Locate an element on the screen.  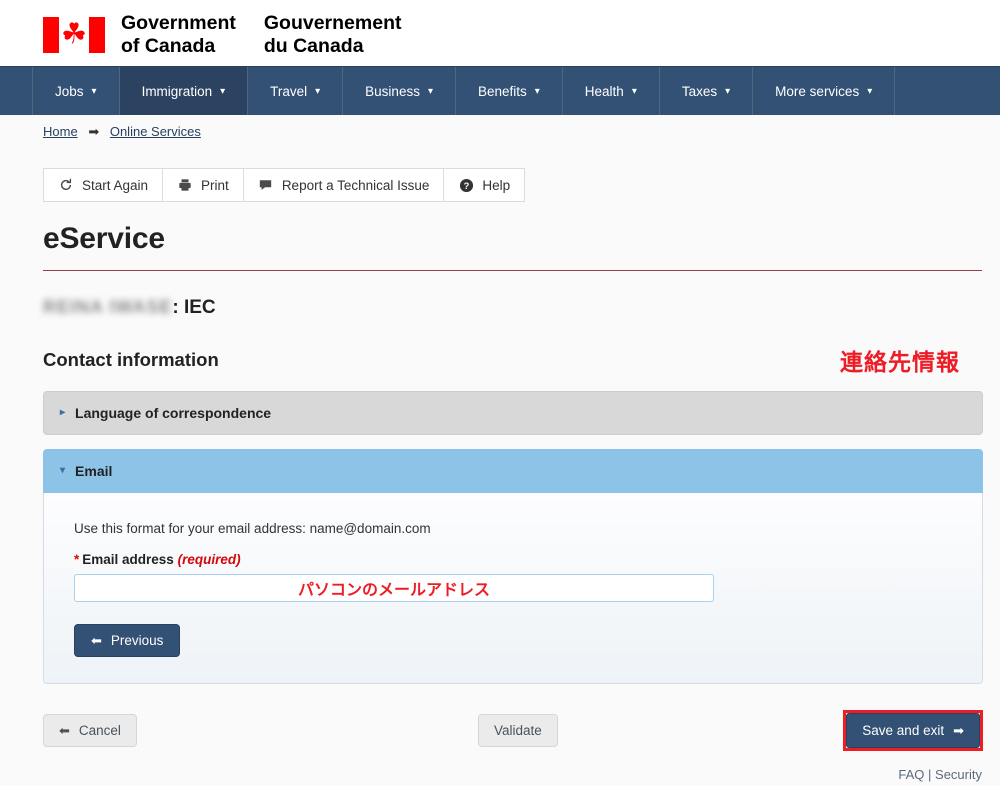
refresh-icon is located at coordinates (66, 185).